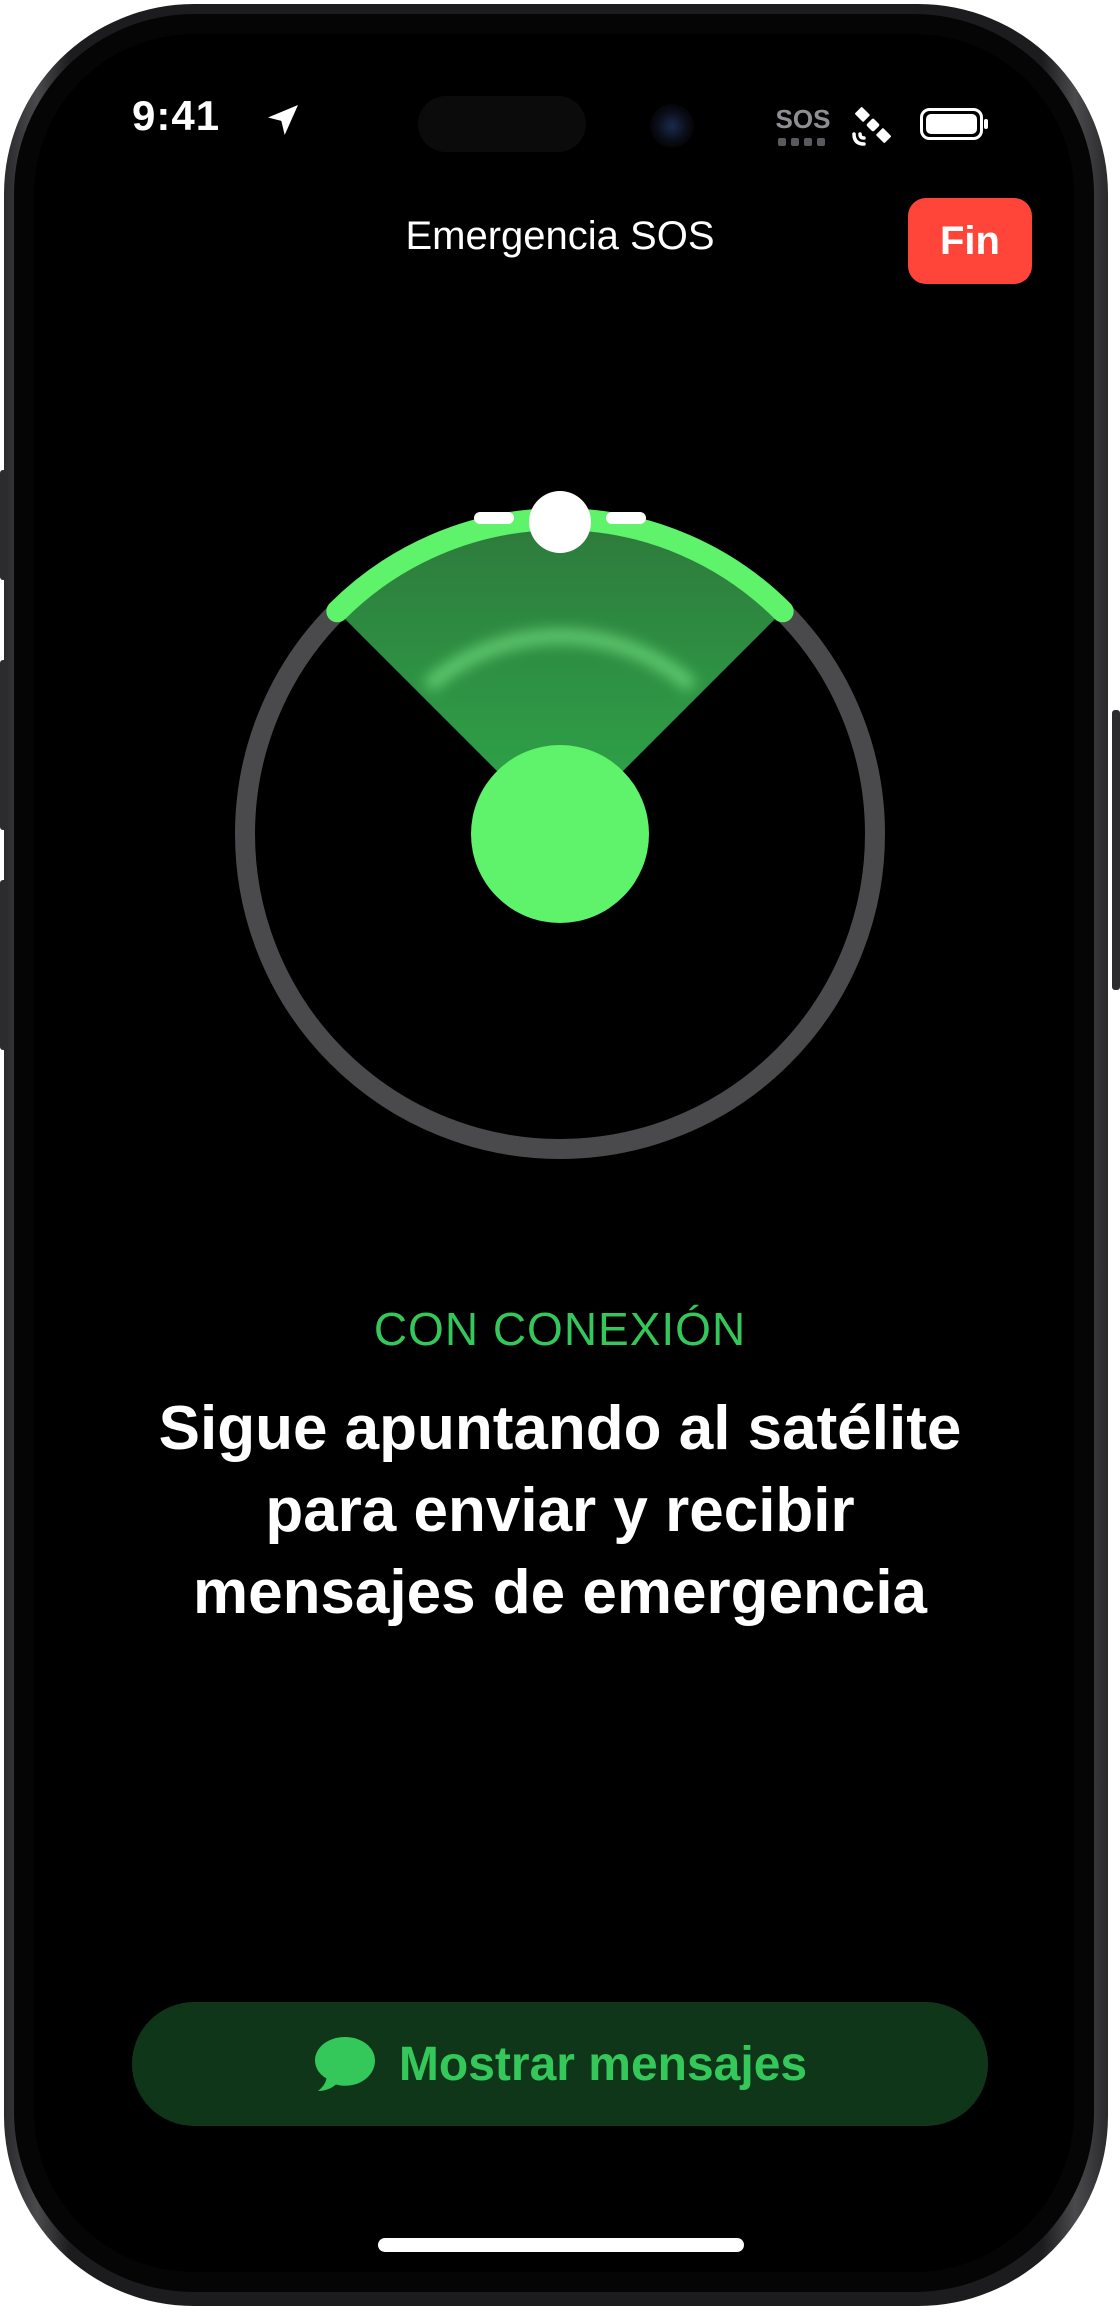 The height and width of the screenshot is (2312, 1120). Describe the element at coordinates (283, 120) in the screenshot. I see `location-arrow-icon` at that location.